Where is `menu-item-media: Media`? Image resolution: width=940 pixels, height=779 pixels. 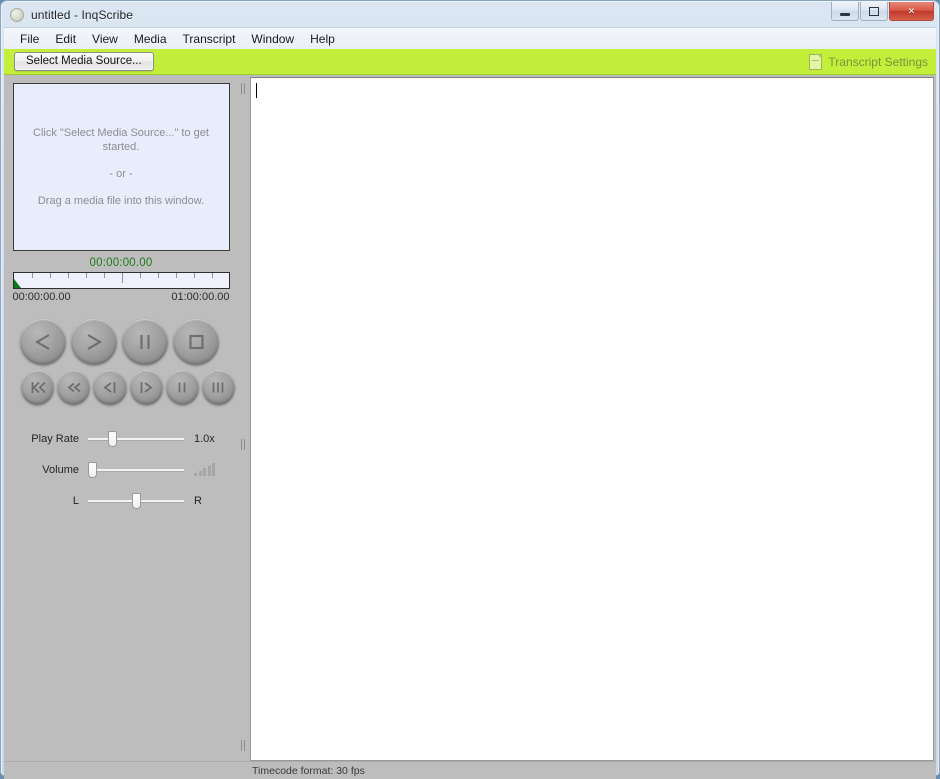 menu-item-media: Media is located at coordinates (150, 39).